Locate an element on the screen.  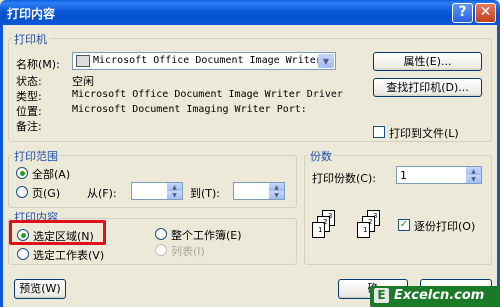
close-button: ✕ is located at coordinates (485, 13).